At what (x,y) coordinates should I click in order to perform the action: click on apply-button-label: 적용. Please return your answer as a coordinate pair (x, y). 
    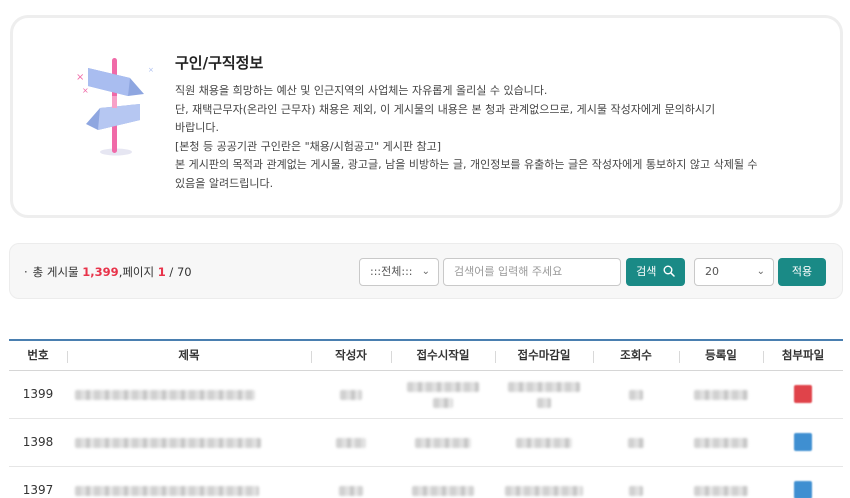
    Looking at the image, I should click on (802, 271).